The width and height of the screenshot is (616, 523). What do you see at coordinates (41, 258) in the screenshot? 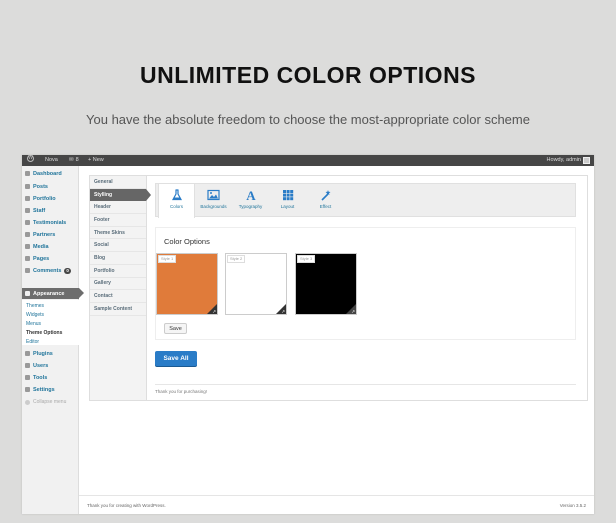
I see `menu-label: Pages` at bounding box center [41, 258].